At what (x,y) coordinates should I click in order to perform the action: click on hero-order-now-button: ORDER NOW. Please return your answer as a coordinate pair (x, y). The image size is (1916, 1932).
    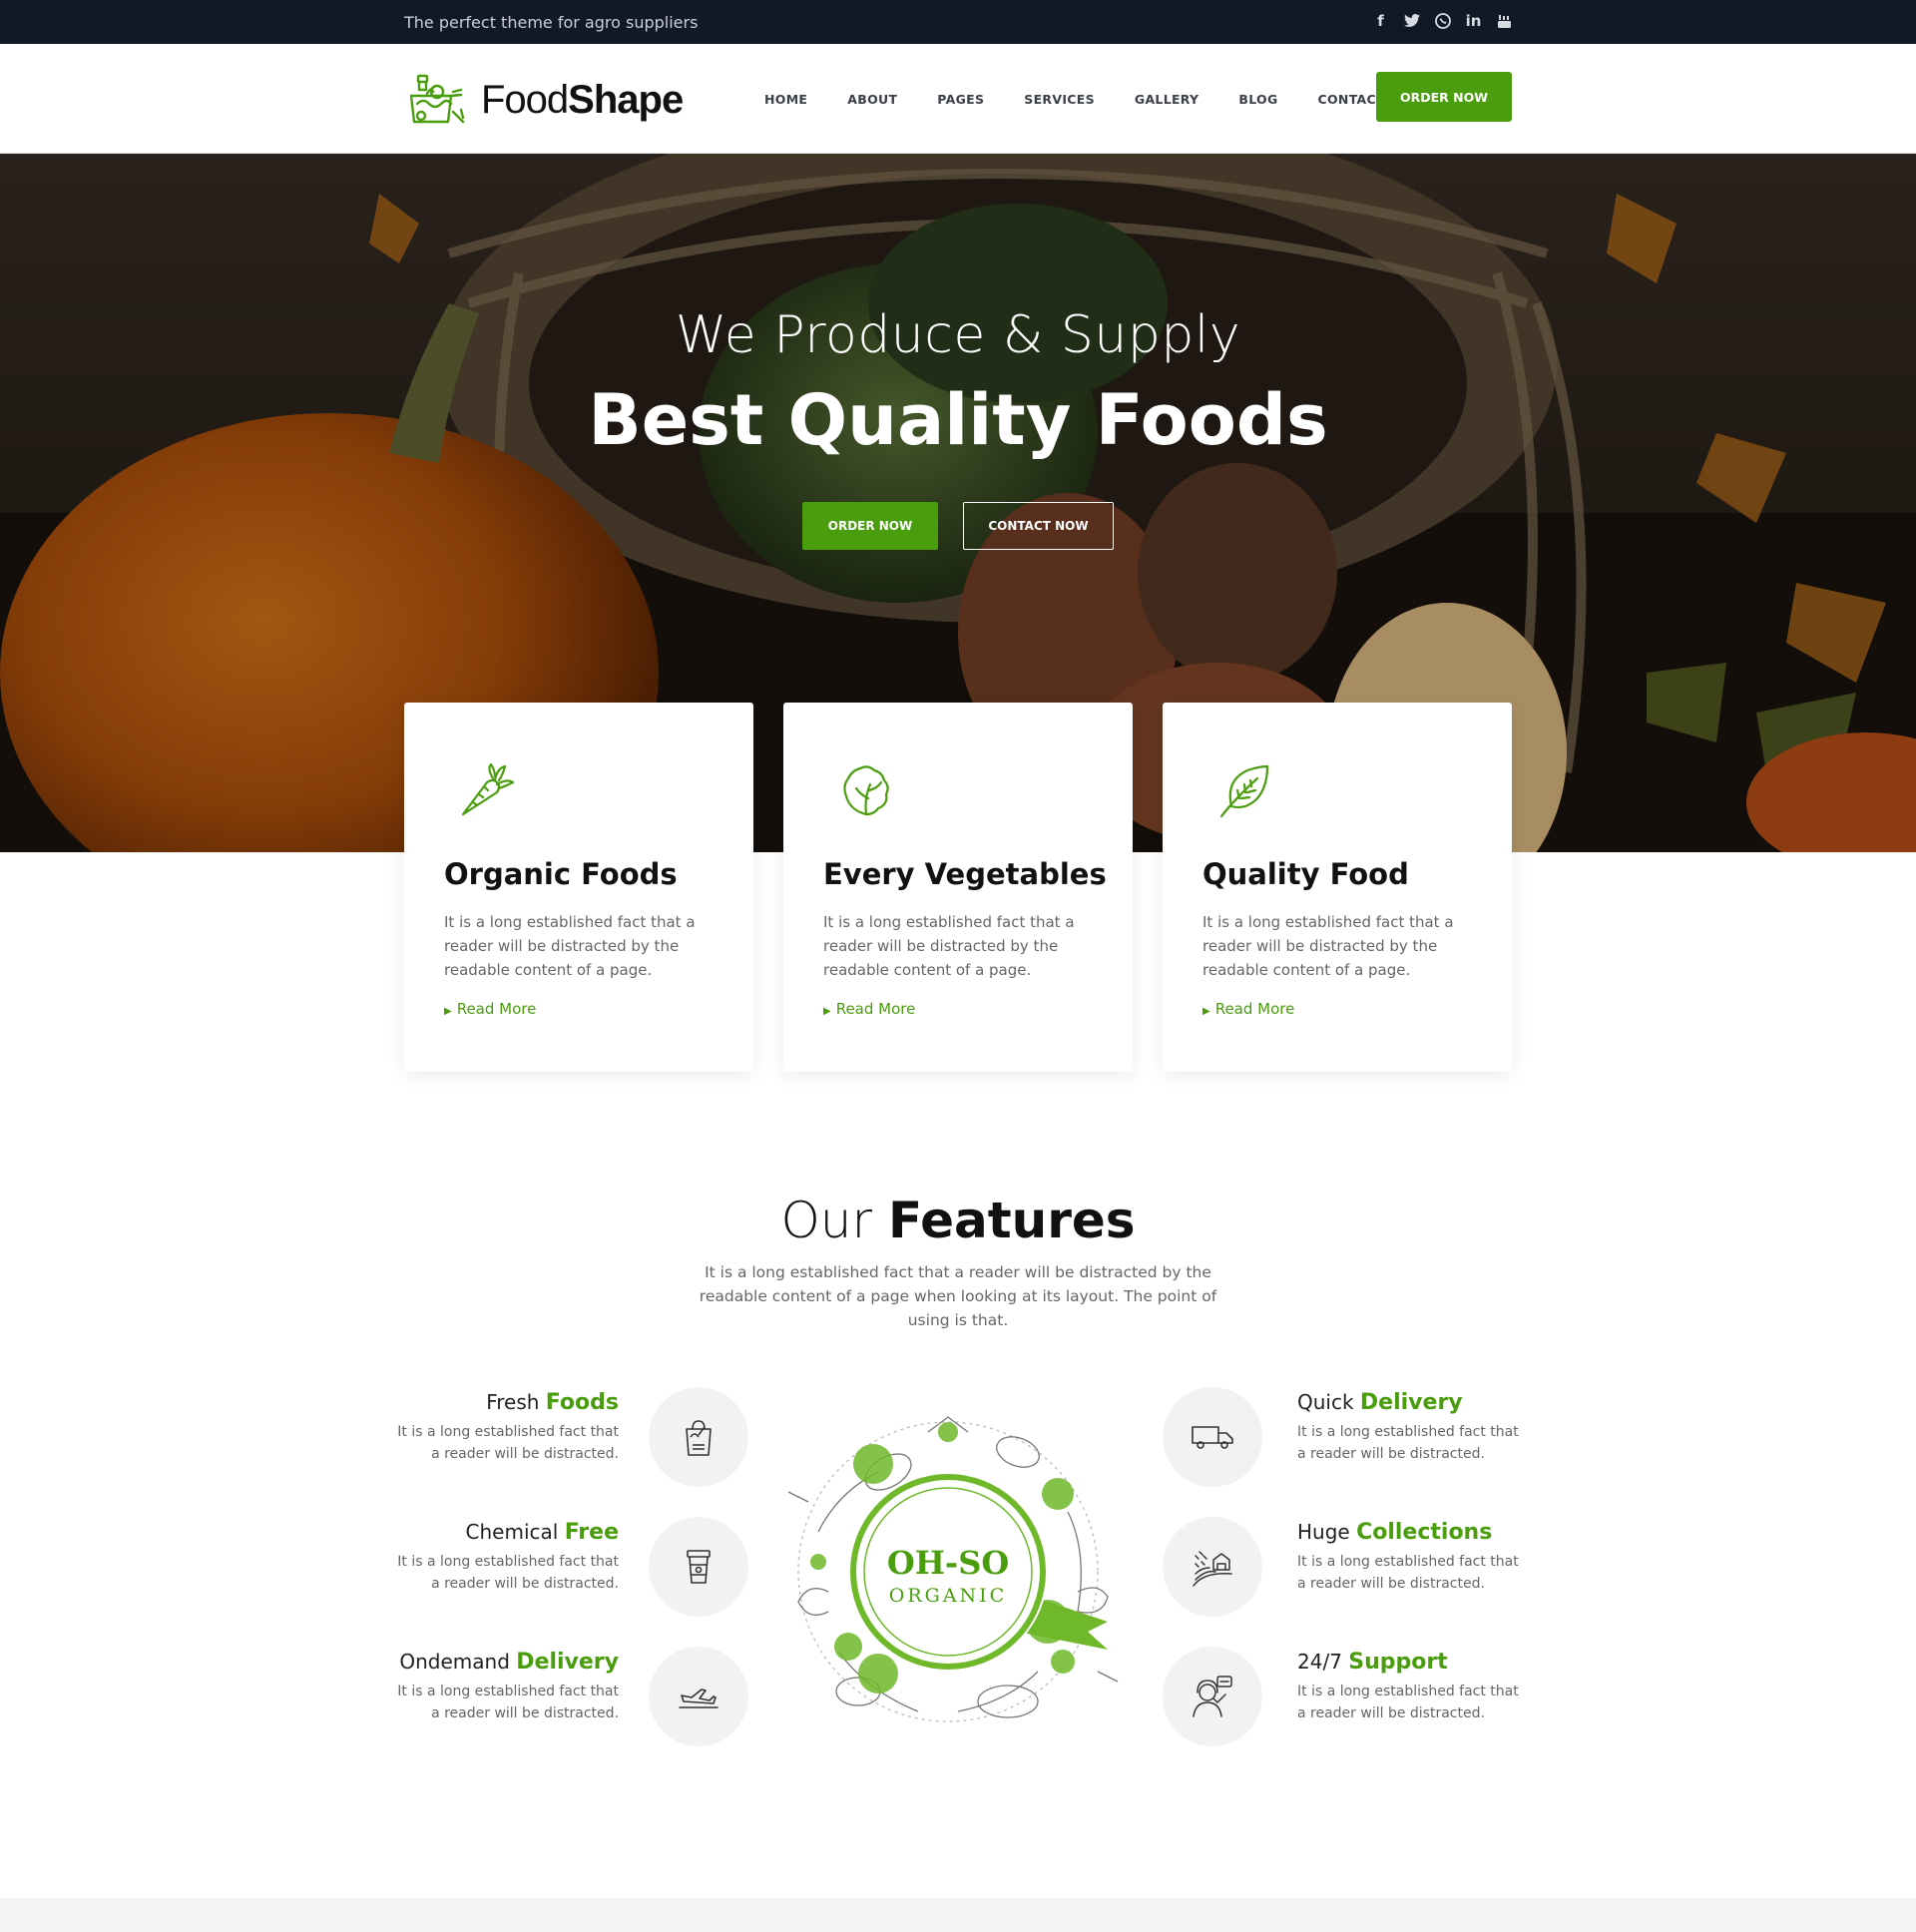
    Looking at the image, I should click on (870, 526).